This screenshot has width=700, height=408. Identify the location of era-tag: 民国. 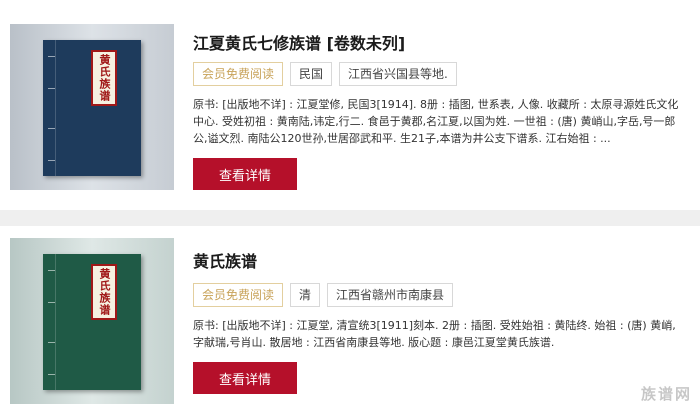
(311, 74).